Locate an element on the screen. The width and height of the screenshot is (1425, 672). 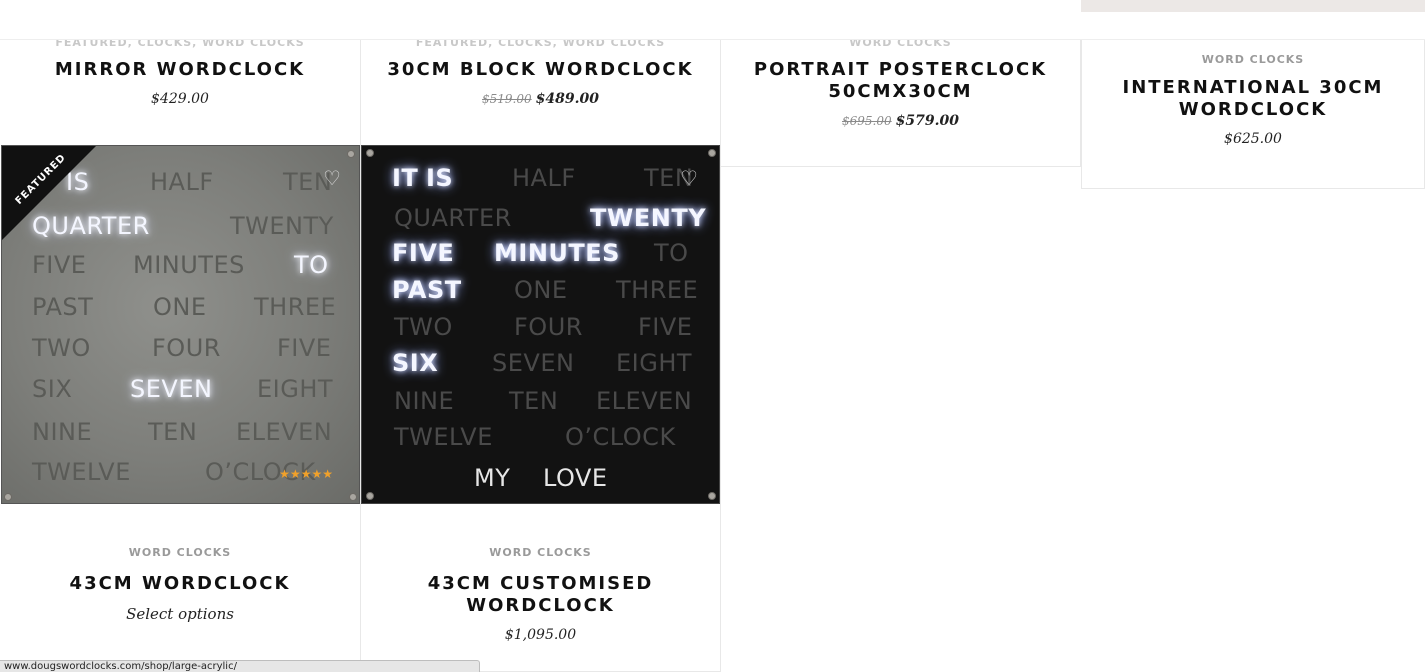
price-value: $429.00 is located at coordinates (180, 99).